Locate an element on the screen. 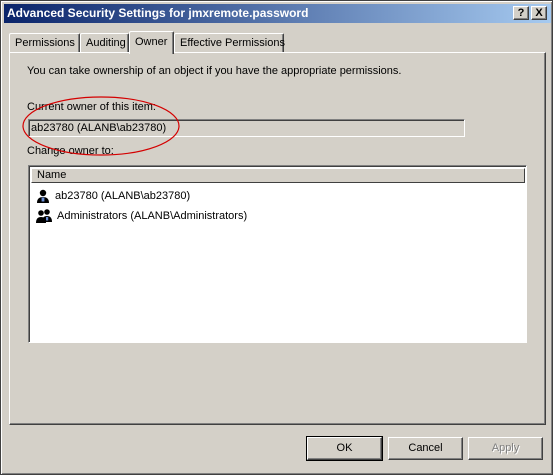 This screenshot has width=553, height=475. list-item: ab23780 (ALANB\ab23780) is located at coordinates (112, 196).